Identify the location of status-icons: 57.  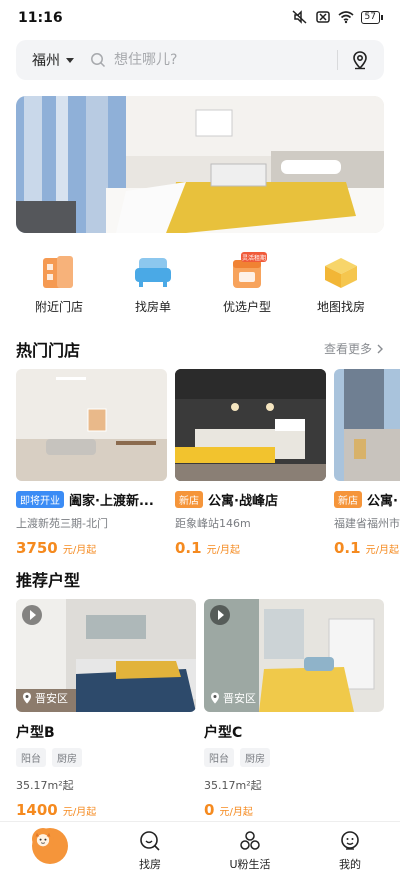
(338, 17).